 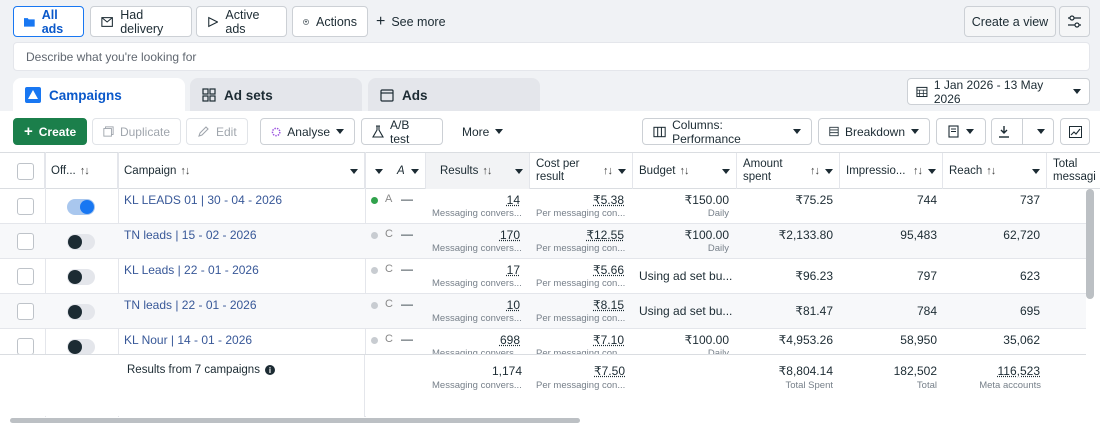 I want to click on filter-all-ads: All ads, so click(x=48, y=21).